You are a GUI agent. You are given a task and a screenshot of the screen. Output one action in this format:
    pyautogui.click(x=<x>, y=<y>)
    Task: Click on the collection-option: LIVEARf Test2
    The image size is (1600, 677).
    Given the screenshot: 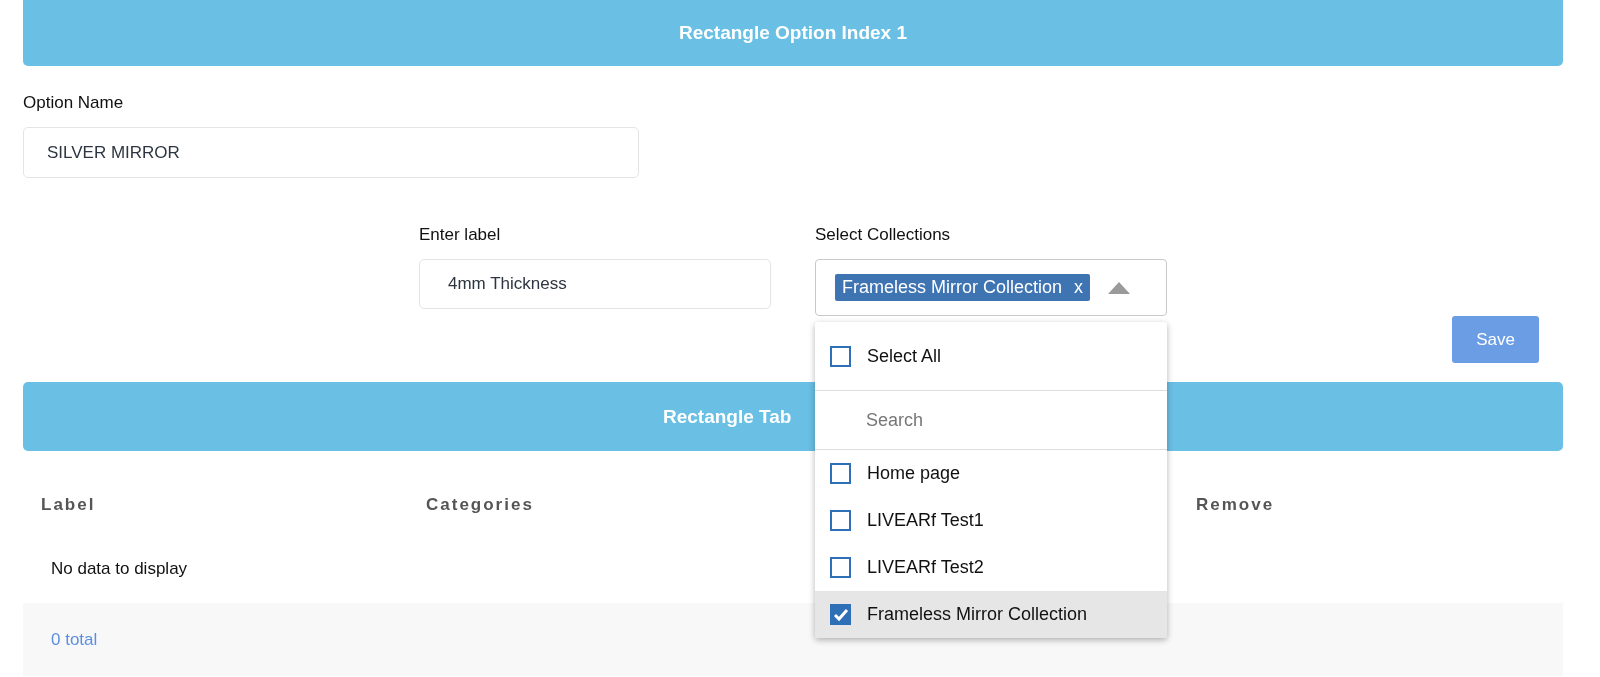 What is the action you would take?
    pyautogui.click(x=991, y=567)
    